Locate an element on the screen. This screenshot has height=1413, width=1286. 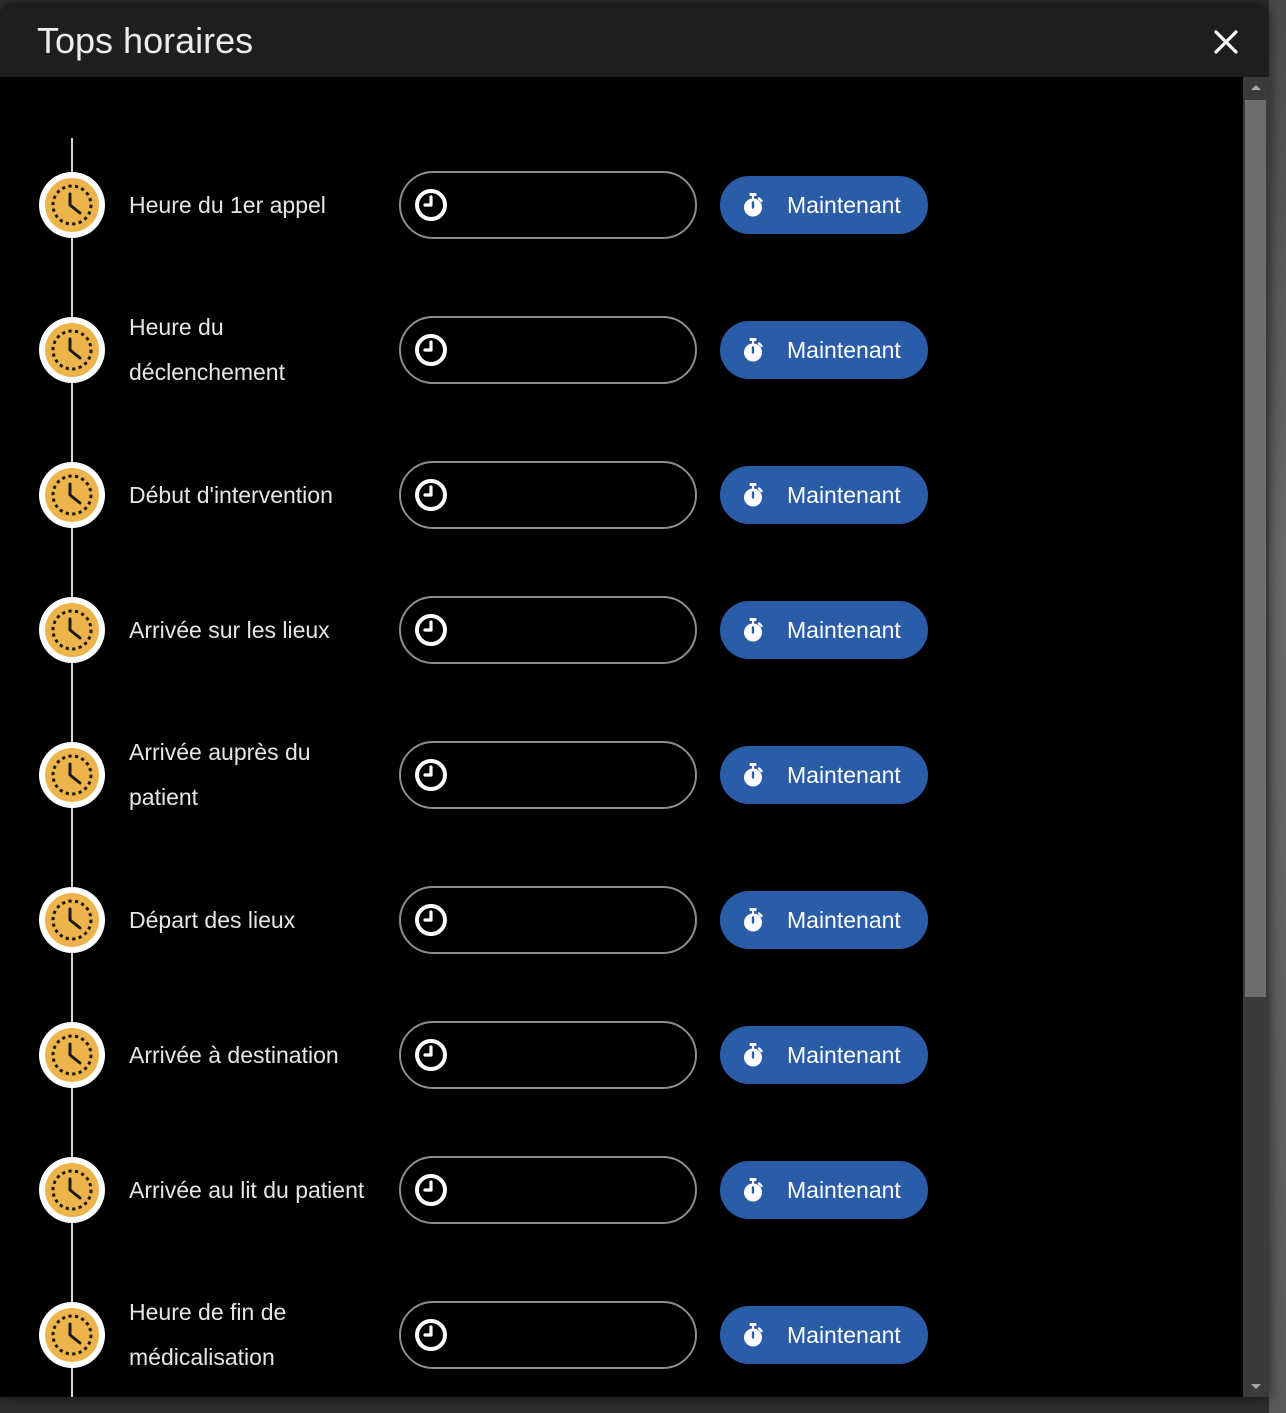
time-step-label: Début d'intervention is located at coordinates (231, 494).